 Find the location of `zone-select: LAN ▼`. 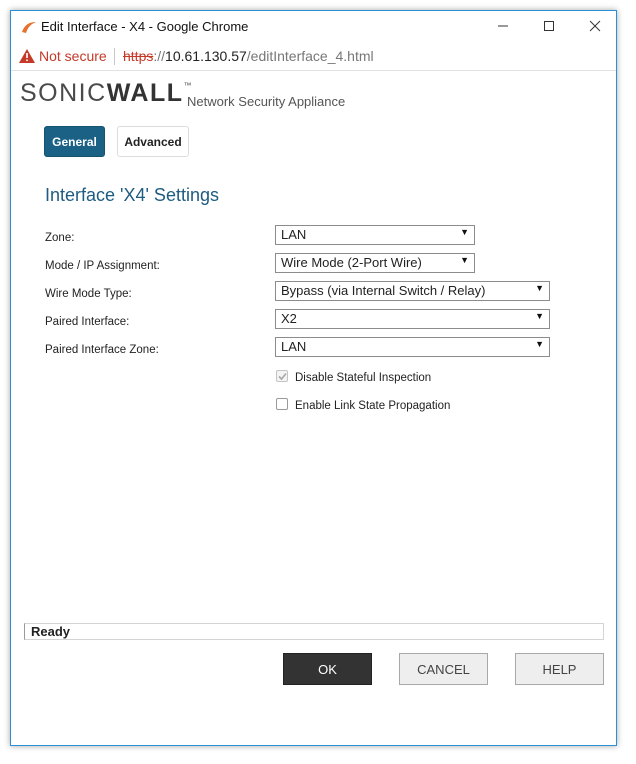

zone-select: LAN ▼ is located at coordinates (375, 235).